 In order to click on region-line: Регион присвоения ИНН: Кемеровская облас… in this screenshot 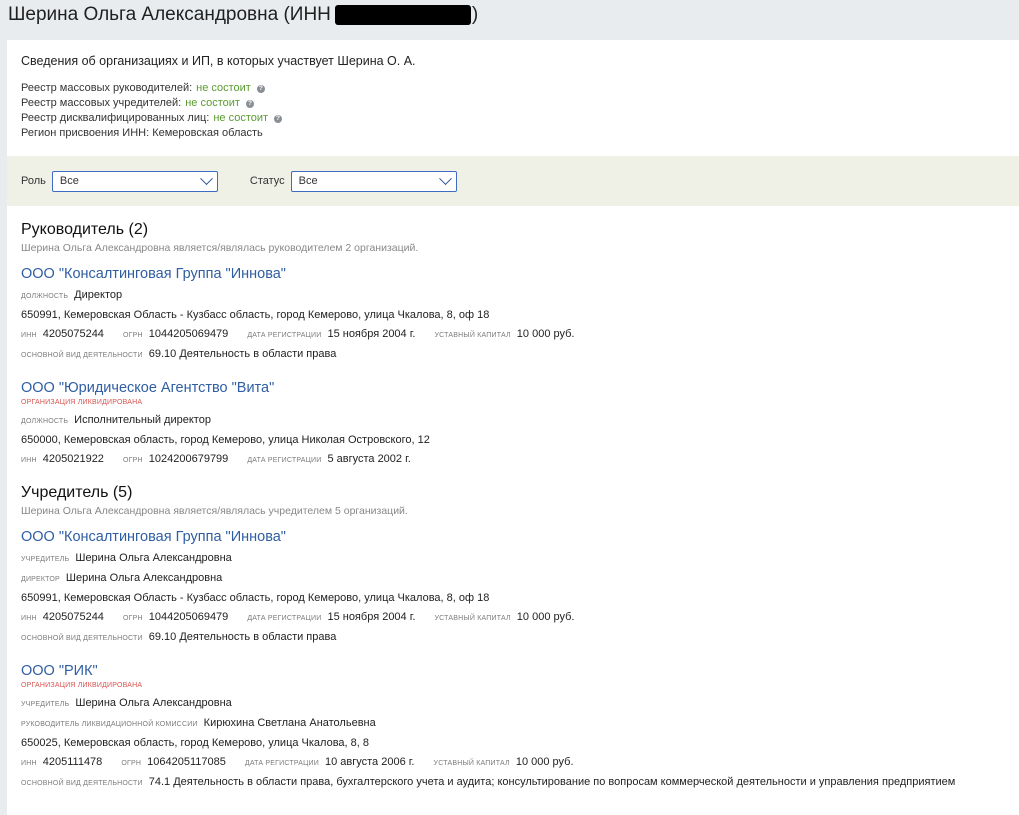, I will do `click(142, 133)`.